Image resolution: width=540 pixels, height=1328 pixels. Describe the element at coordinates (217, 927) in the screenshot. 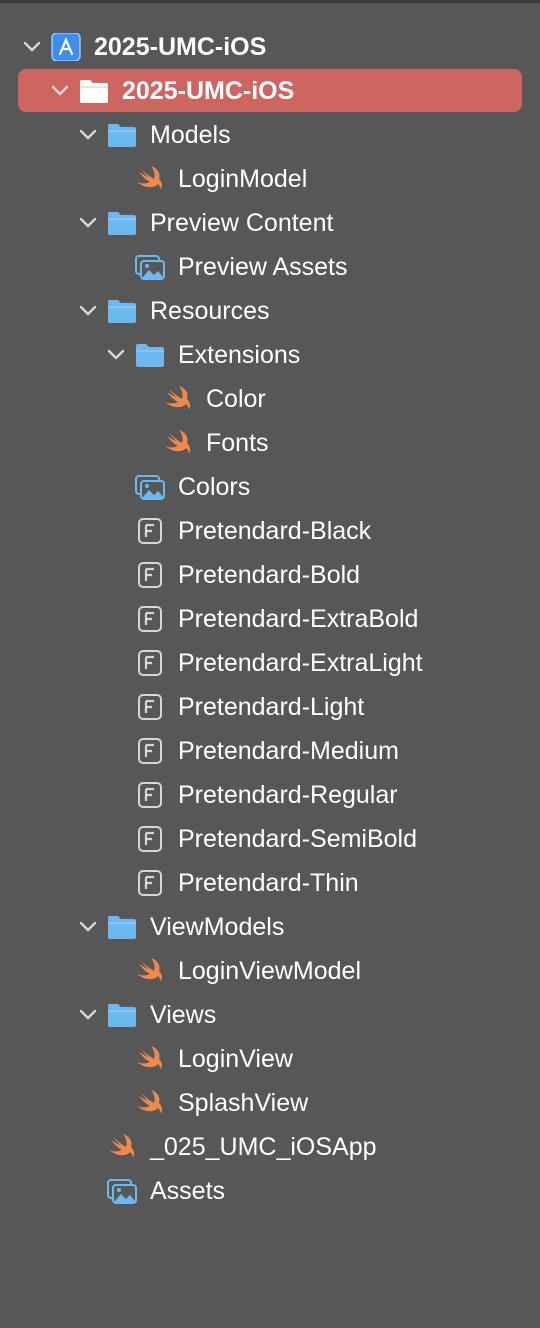

I see `tree-row-label: ViewModels` at that location.